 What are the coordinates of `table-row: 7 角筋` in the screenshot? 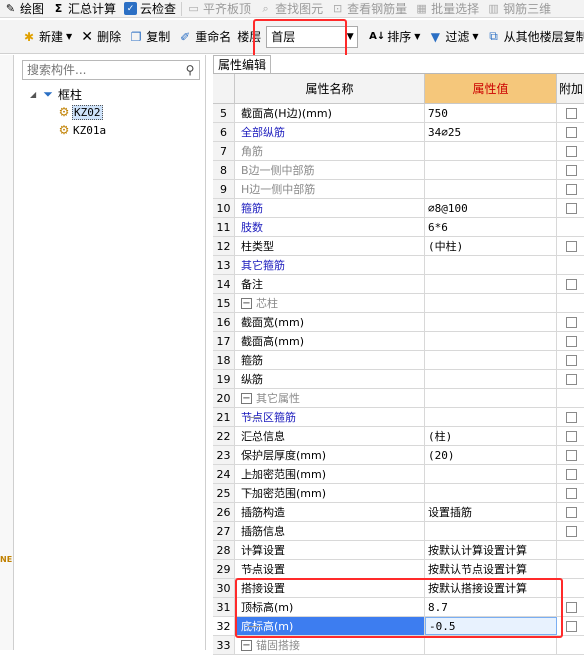 It's located at (398, 151).